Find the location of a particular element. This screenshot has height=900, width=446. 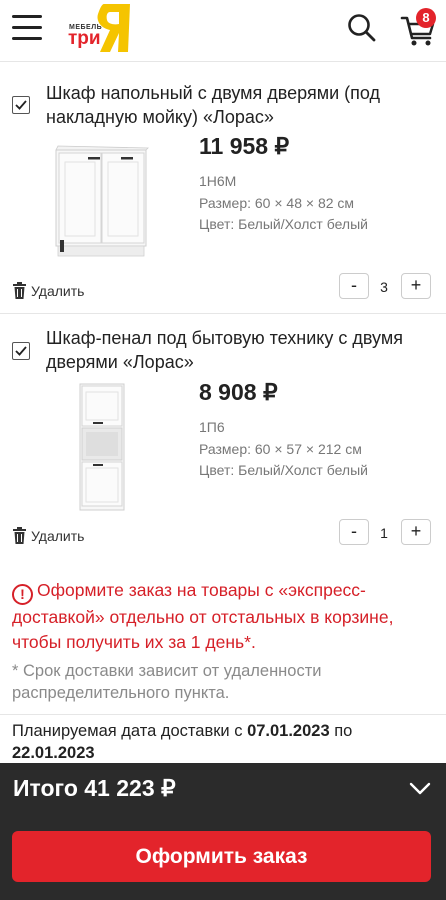

order-total: Итого 41 223 ₽ is located at coordinates (94, 788).